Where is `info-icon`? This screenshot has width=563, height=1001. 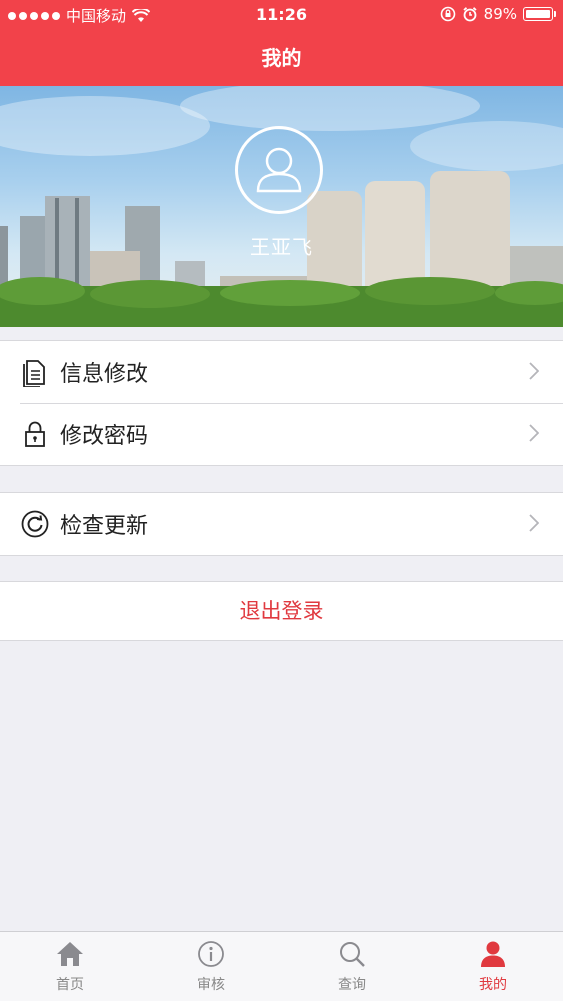
info-icon is located at coordinates (211, 954).